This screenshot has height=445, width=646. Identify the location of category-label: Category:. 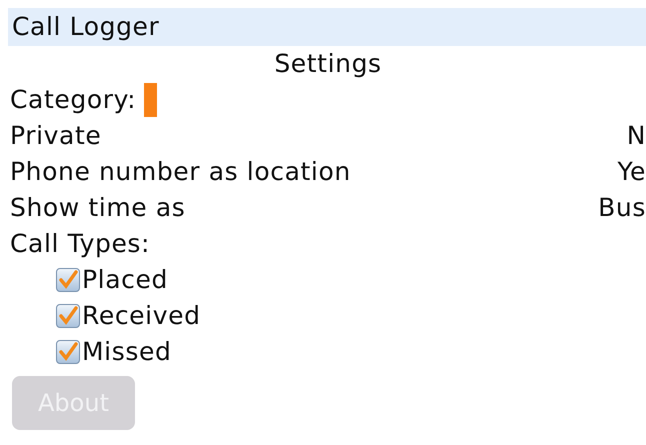
(73, 100).